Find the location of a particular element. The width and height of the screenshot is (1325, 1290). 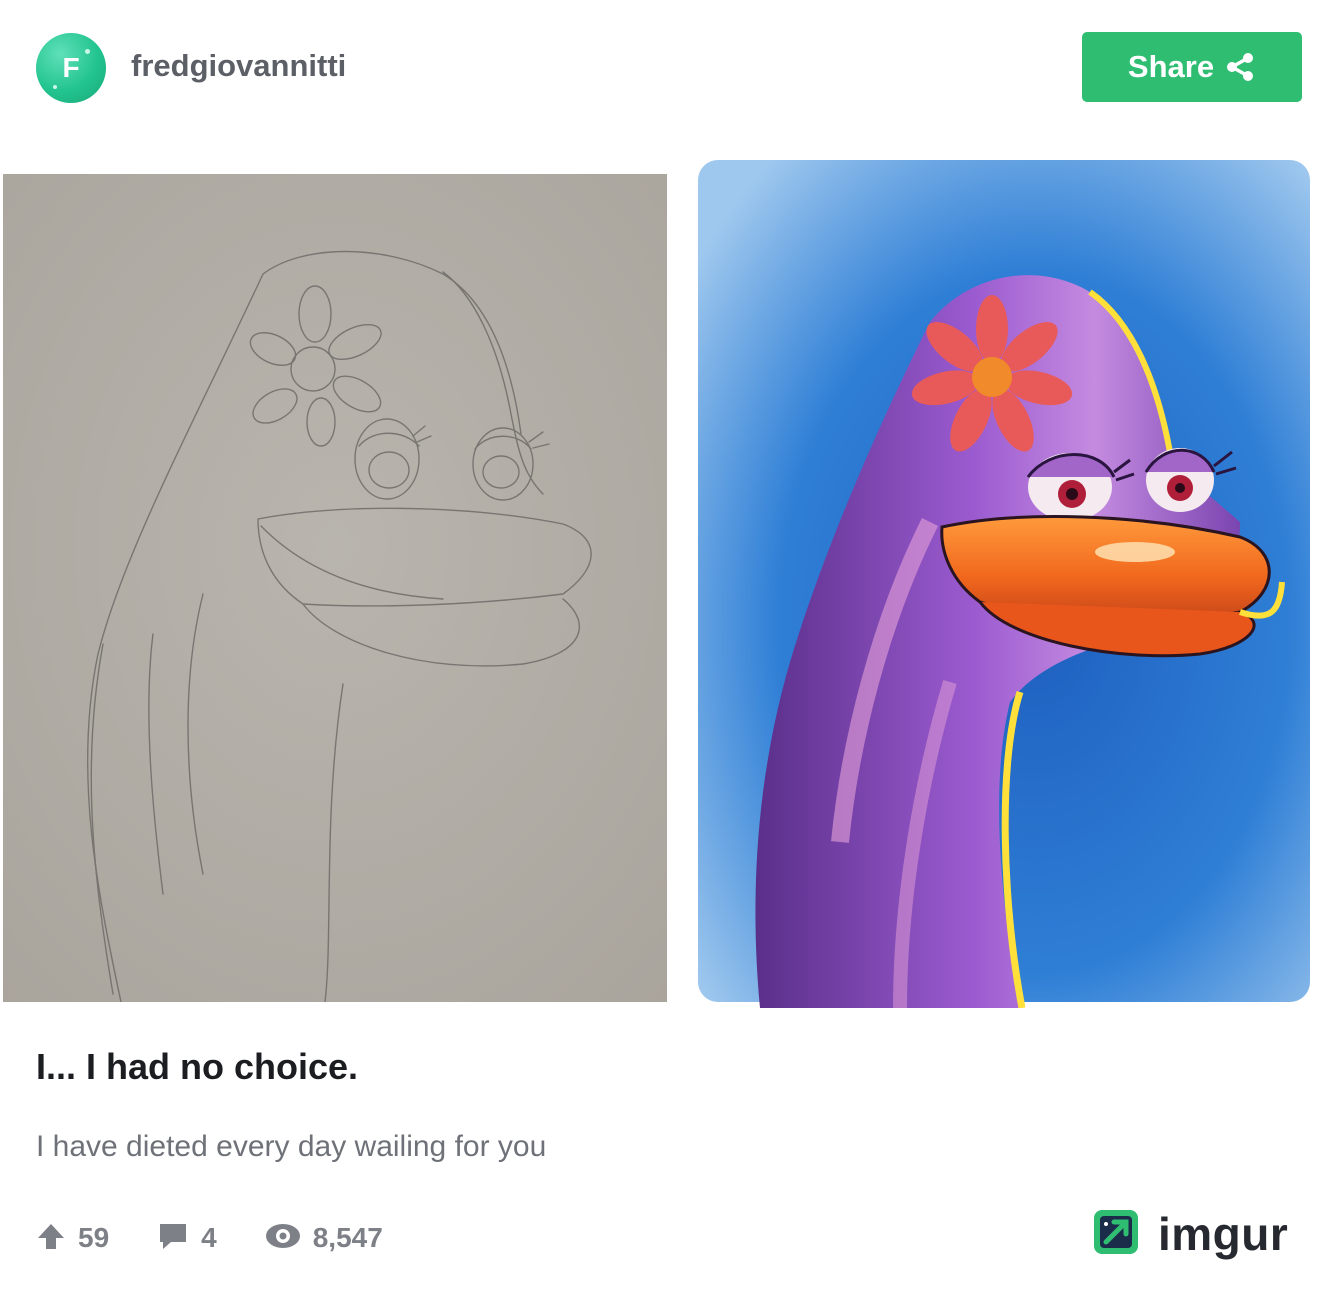

upvote-icon is located at coordinates (51, 1238).